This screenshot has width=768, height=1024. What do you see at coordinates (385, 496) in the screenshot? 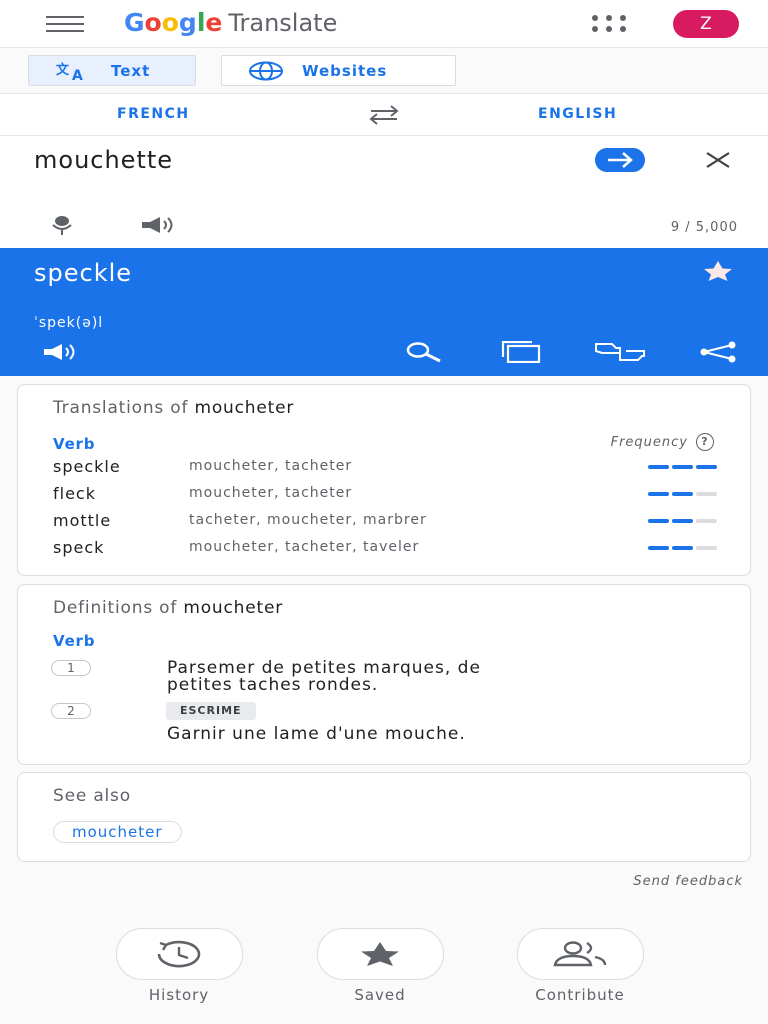
I see `translation-row: fleck moucheter, tacheter` at bounding box center [385, 496].